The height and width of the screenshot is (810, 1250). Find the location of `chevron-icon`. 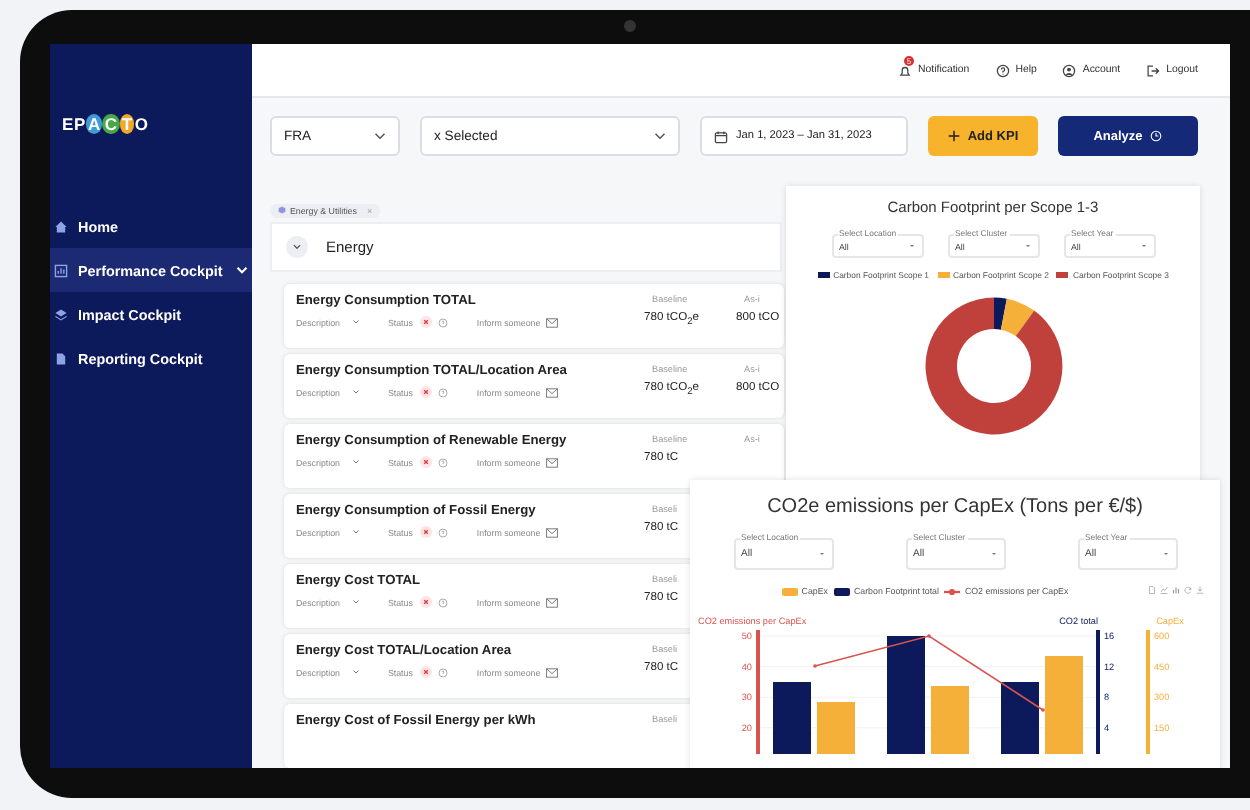

chevron-icon is located at coordinates (242, 270).